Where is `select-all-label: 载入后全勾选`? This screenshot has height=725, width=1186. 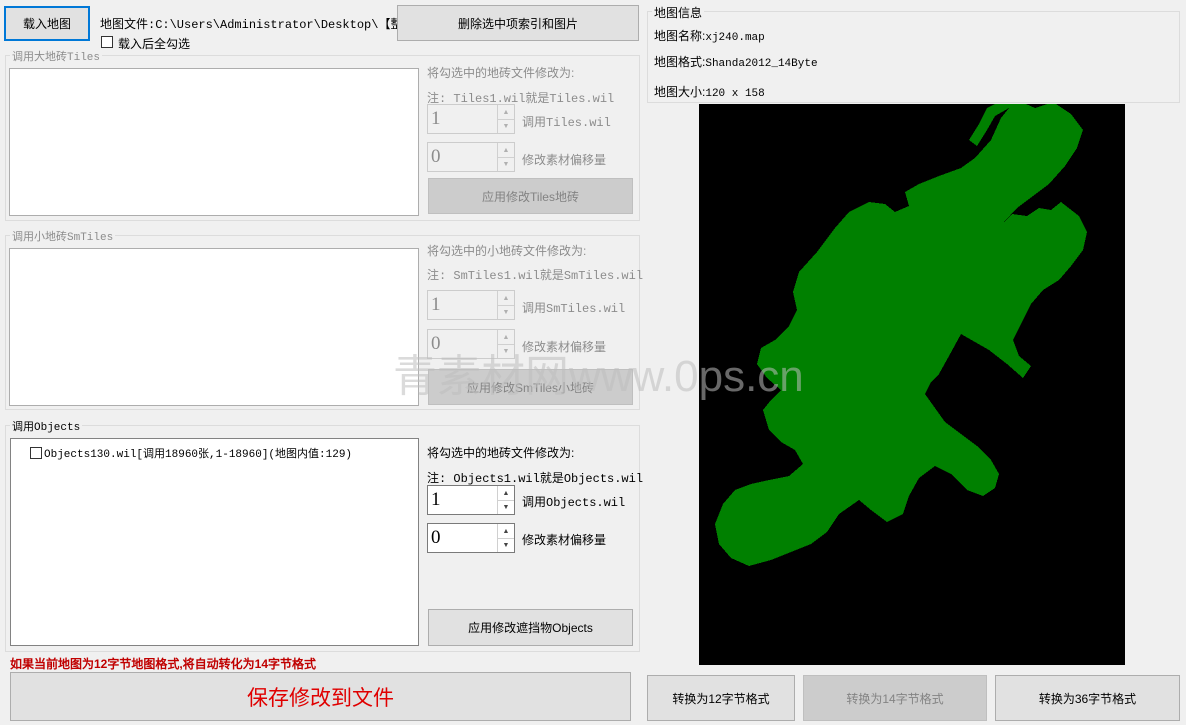
select-all-label: 载入后全勾选 is located at coordinates (154, 44).